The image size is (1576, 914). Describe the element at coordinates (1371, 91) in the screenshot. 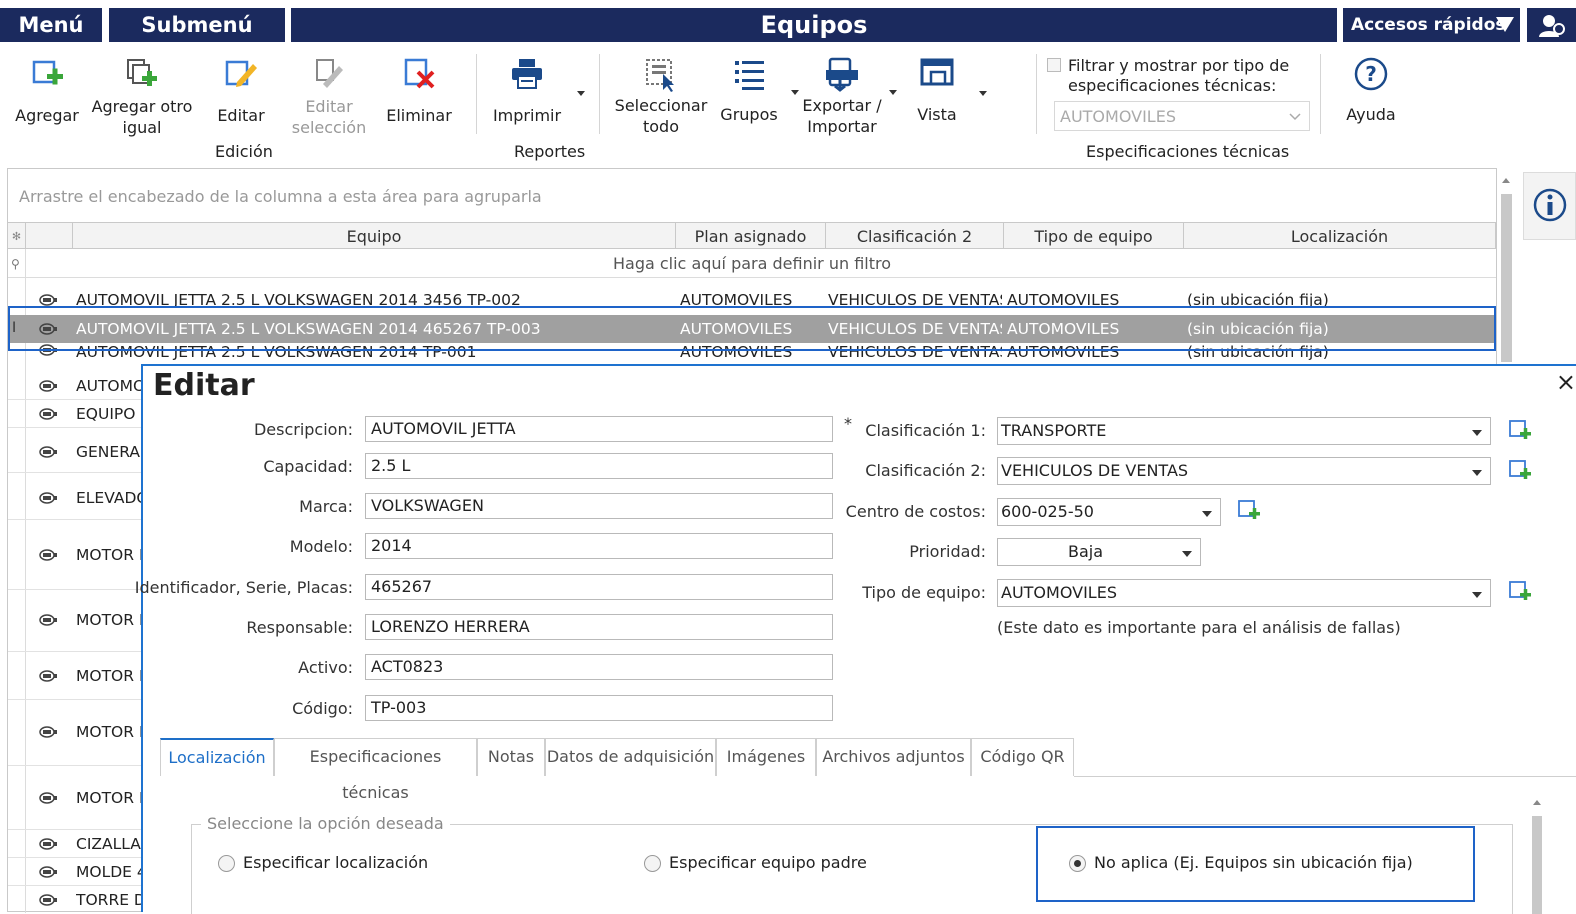

I see `help-button: ? Ayuda` at that location.